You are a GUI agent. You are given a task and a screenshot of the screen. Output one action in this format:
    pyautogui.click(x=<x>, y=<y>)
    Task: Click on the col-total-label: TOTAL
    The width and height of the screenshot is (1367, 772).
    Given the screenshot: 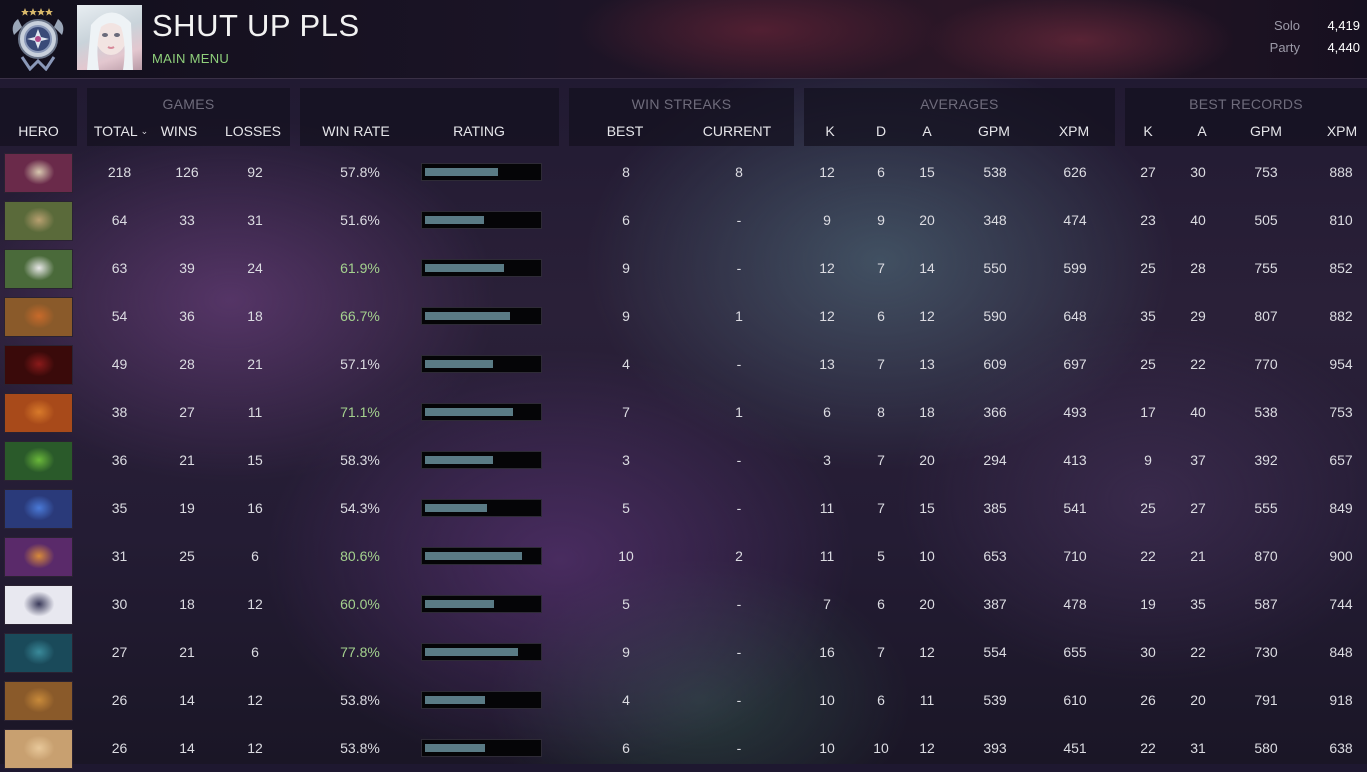 What is the action you would take?
    pyautogui.click(x=115, y=131)
    